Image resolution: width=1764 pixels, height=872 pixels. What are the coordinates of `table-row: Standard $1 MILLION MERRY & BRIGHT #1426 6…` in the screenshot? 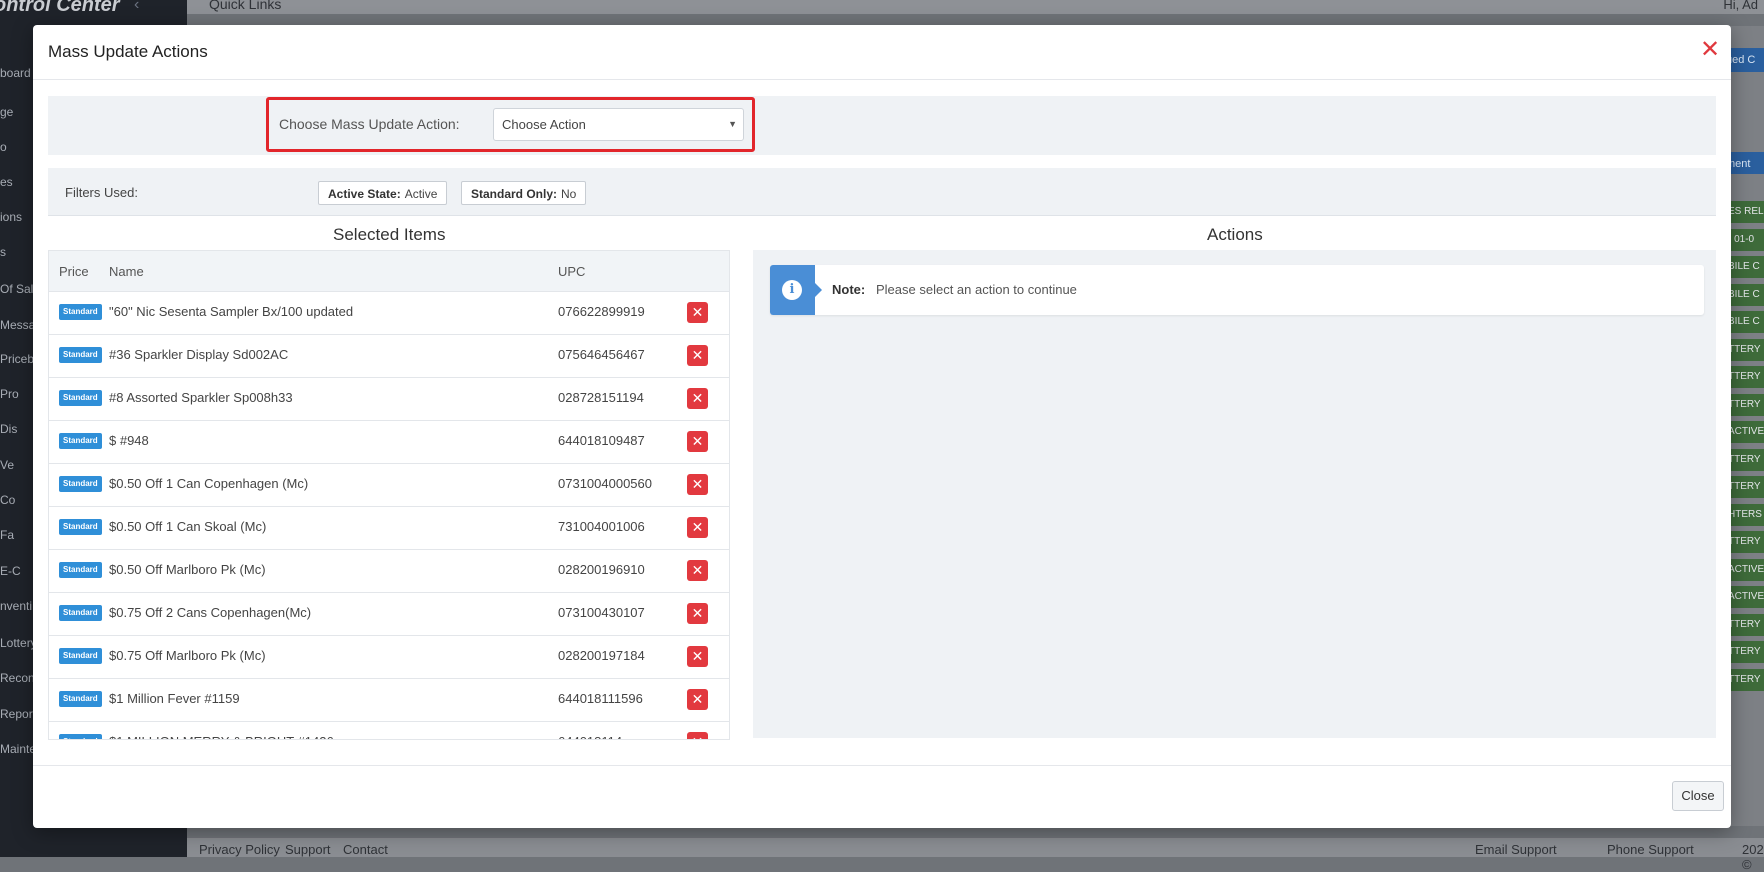 It's located at (389, 730).